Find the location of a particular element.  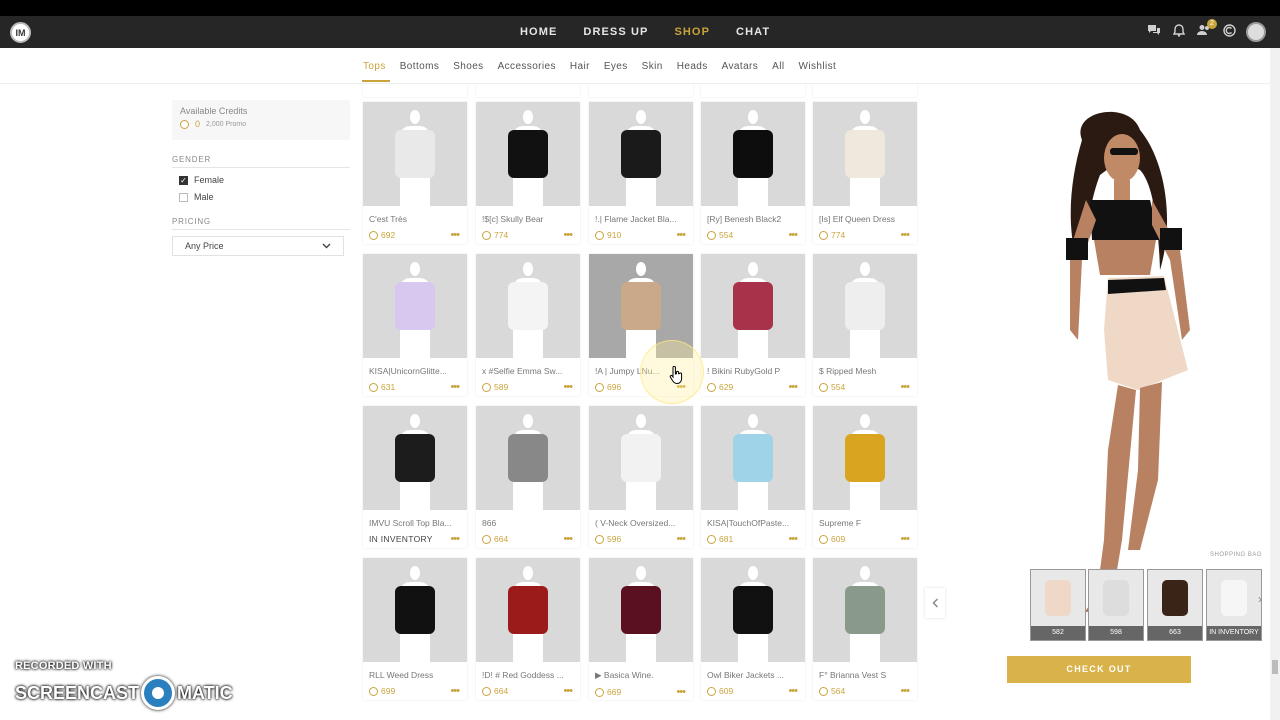

product-name: ▶ Basica Wine. is located at coordinates (641, 675).